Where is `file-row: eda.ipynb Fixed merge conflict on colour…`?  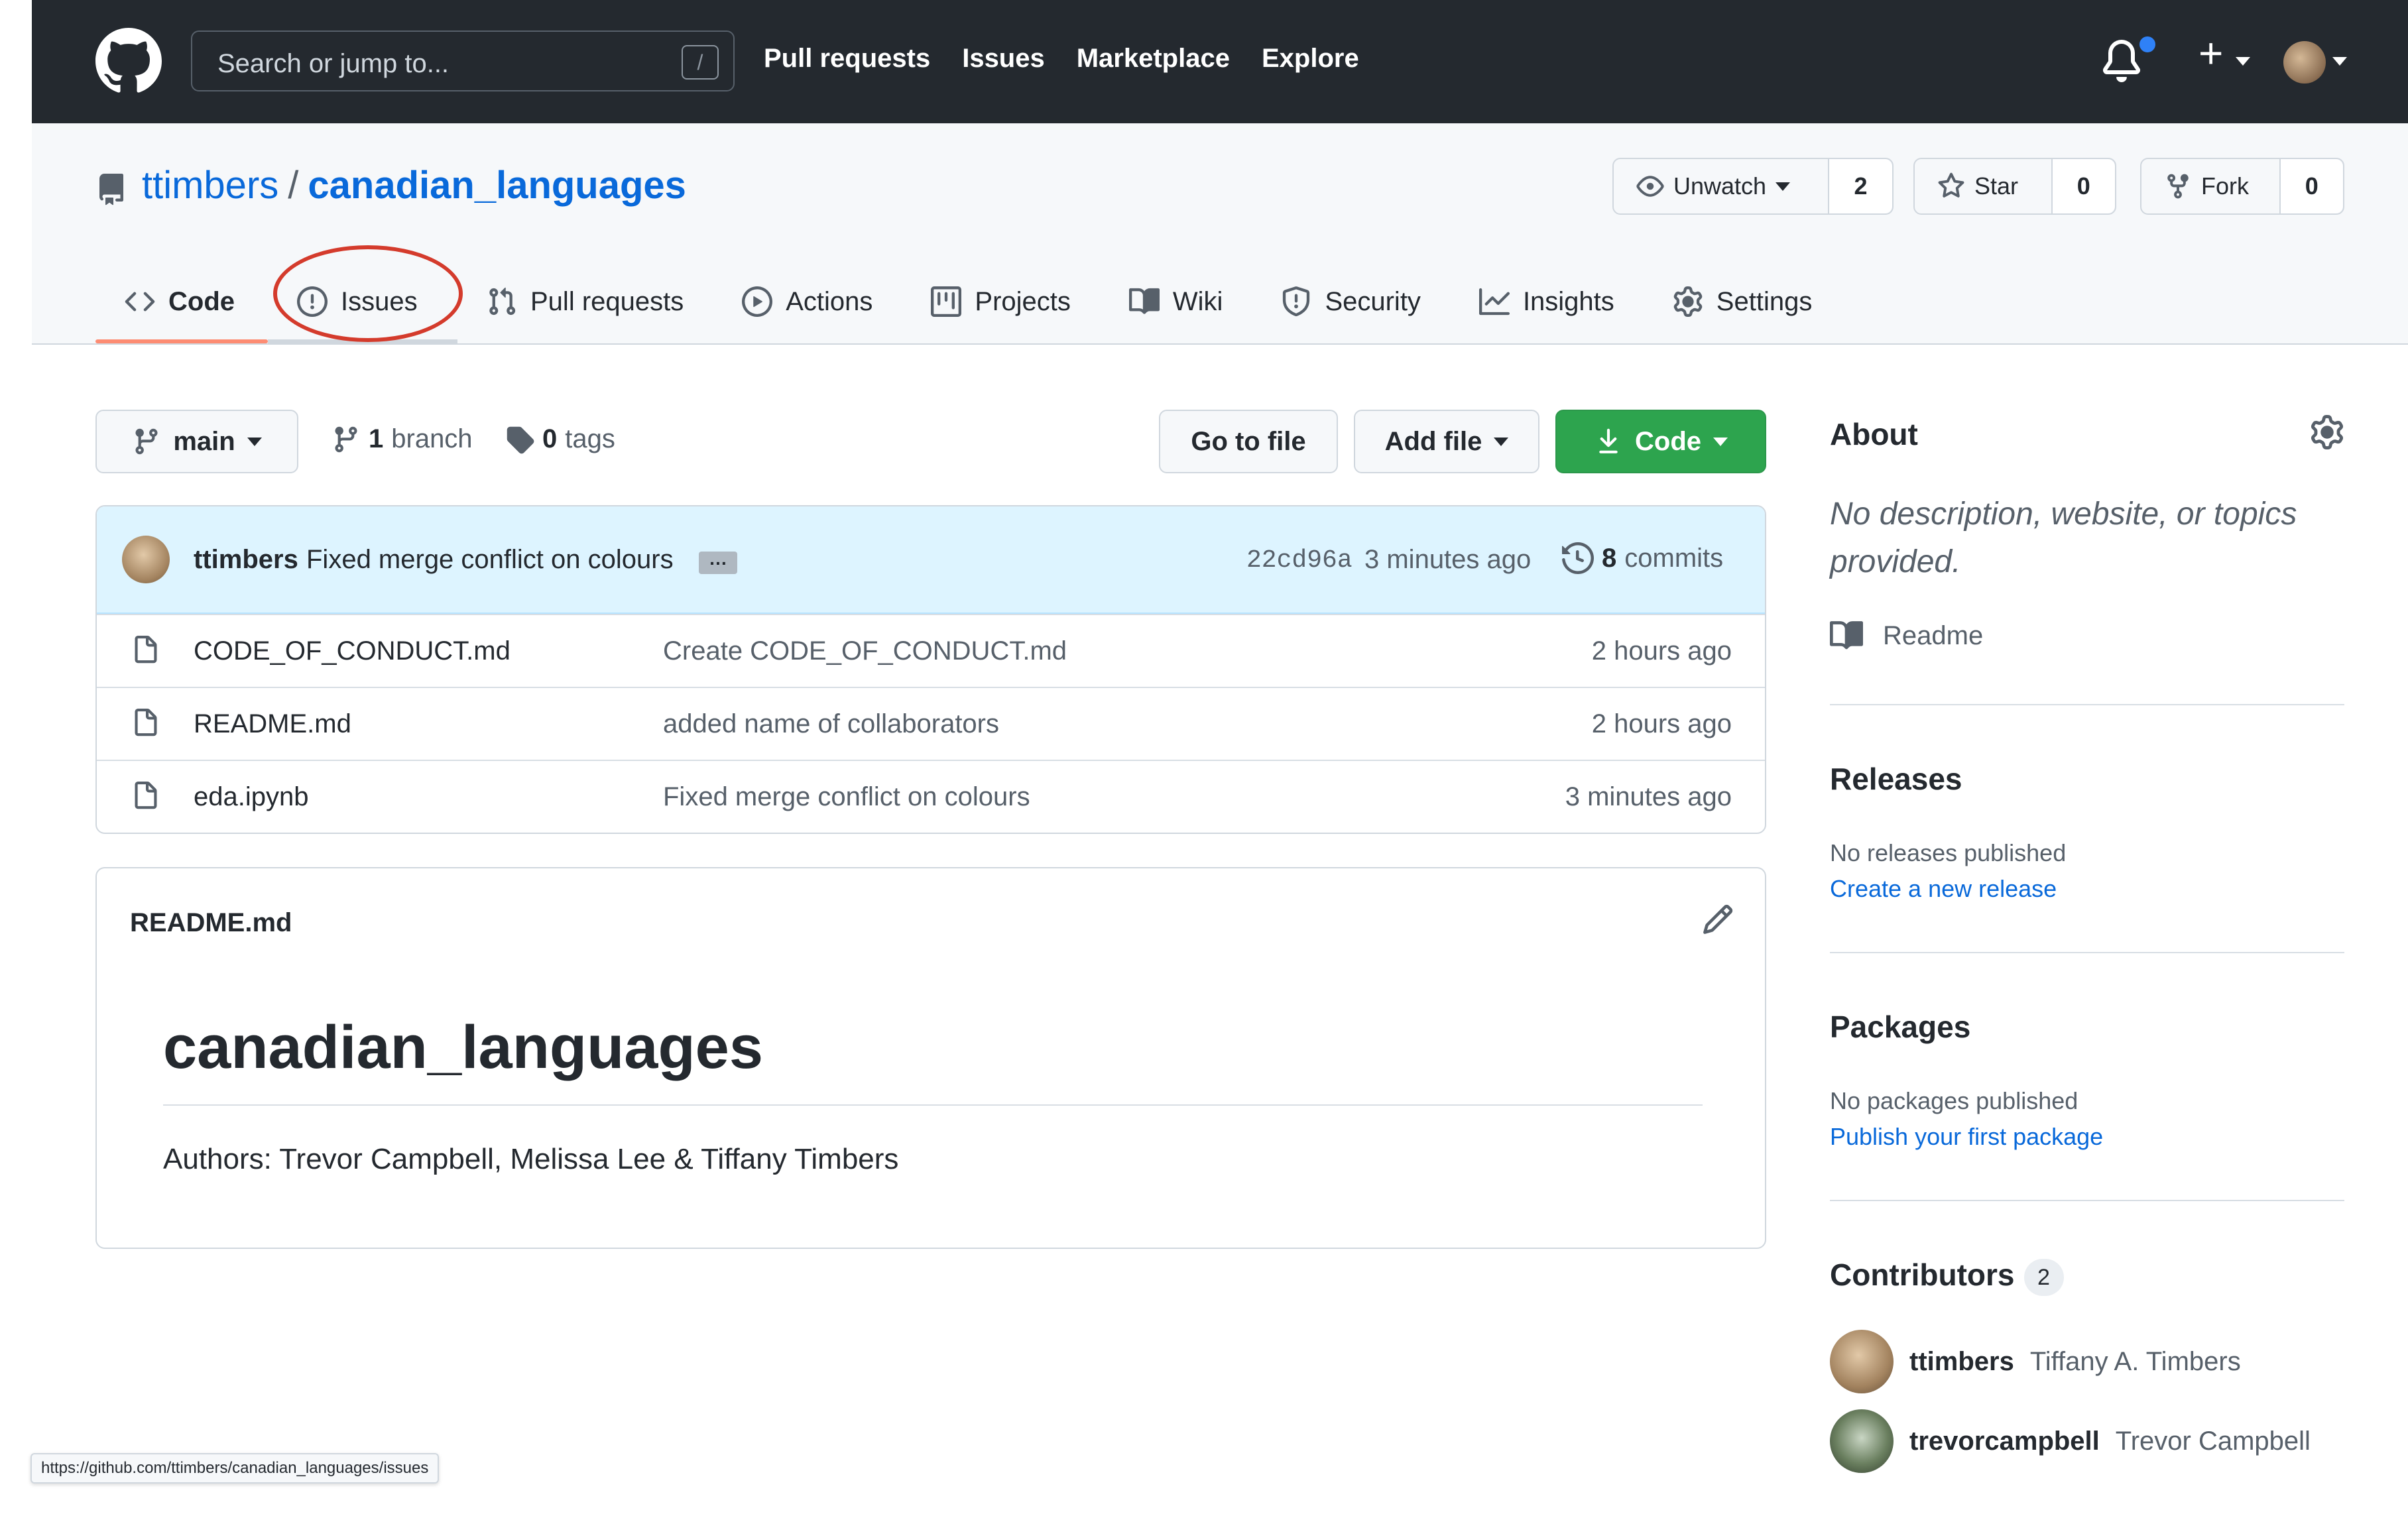 file-row: eda.ipynb Fixed merge conflict on colour… is located at coordinates (931, 797).